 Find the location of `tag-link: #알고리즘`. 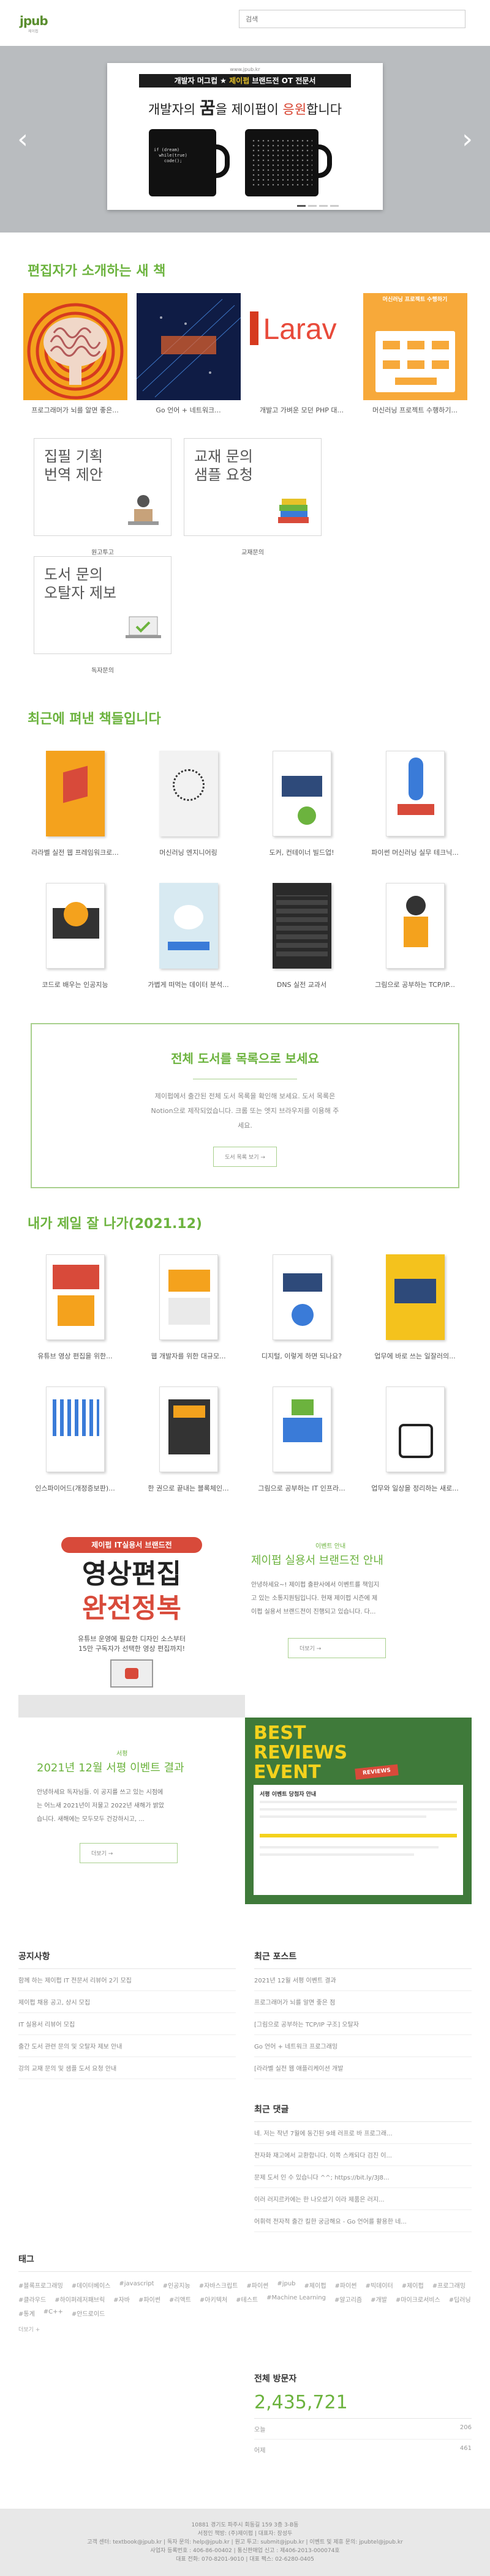

tag-link: #알고리즘 is located at coordinates (348, 2299).